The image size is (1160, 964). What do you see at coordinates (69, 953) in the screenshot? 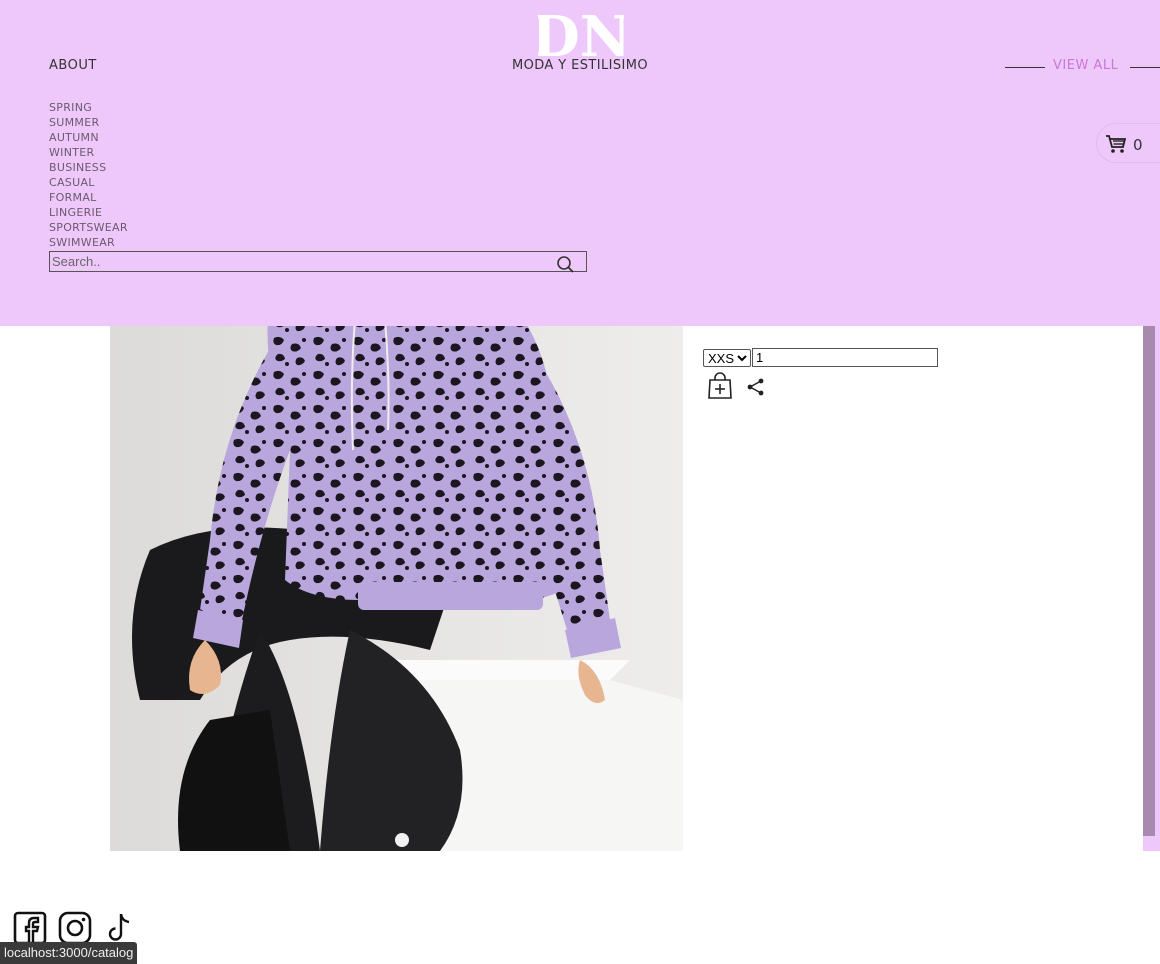
I see `browser-status-url: localhost:3000/catalog` at bounding box center [69, 953].